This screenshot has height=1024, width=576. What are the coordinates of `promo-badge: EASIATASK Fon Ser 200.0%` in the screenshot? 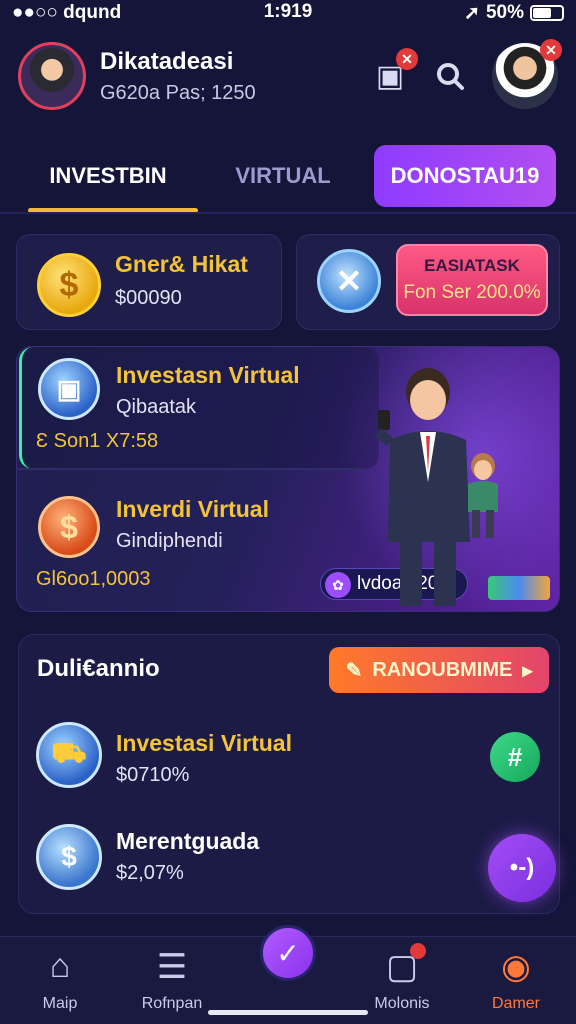 It's located at (472, 280).